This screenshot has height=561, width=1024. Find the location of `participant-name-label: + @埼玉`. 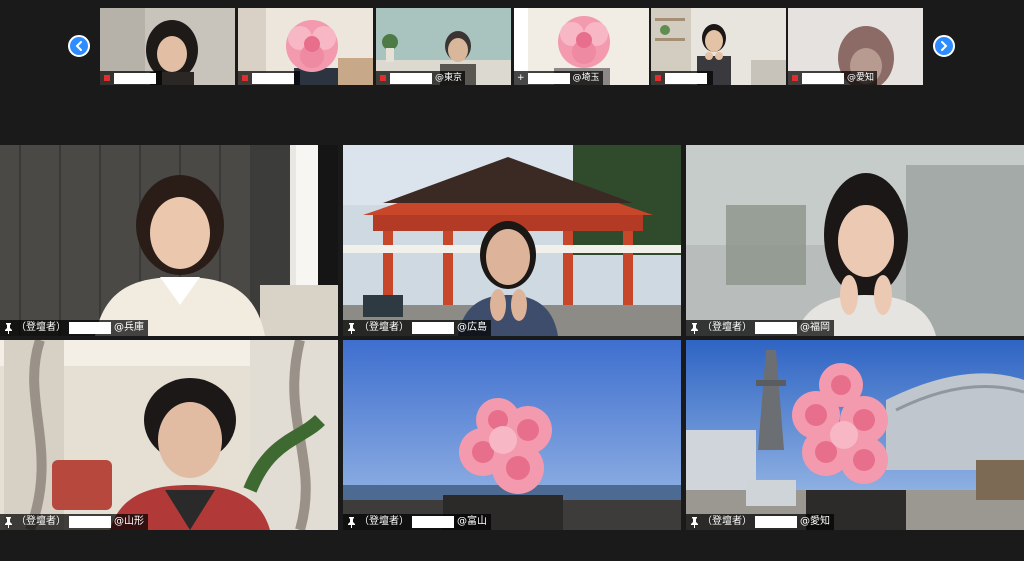

participant-name-label: + @埼玉 is located at coordinates (558, 78).